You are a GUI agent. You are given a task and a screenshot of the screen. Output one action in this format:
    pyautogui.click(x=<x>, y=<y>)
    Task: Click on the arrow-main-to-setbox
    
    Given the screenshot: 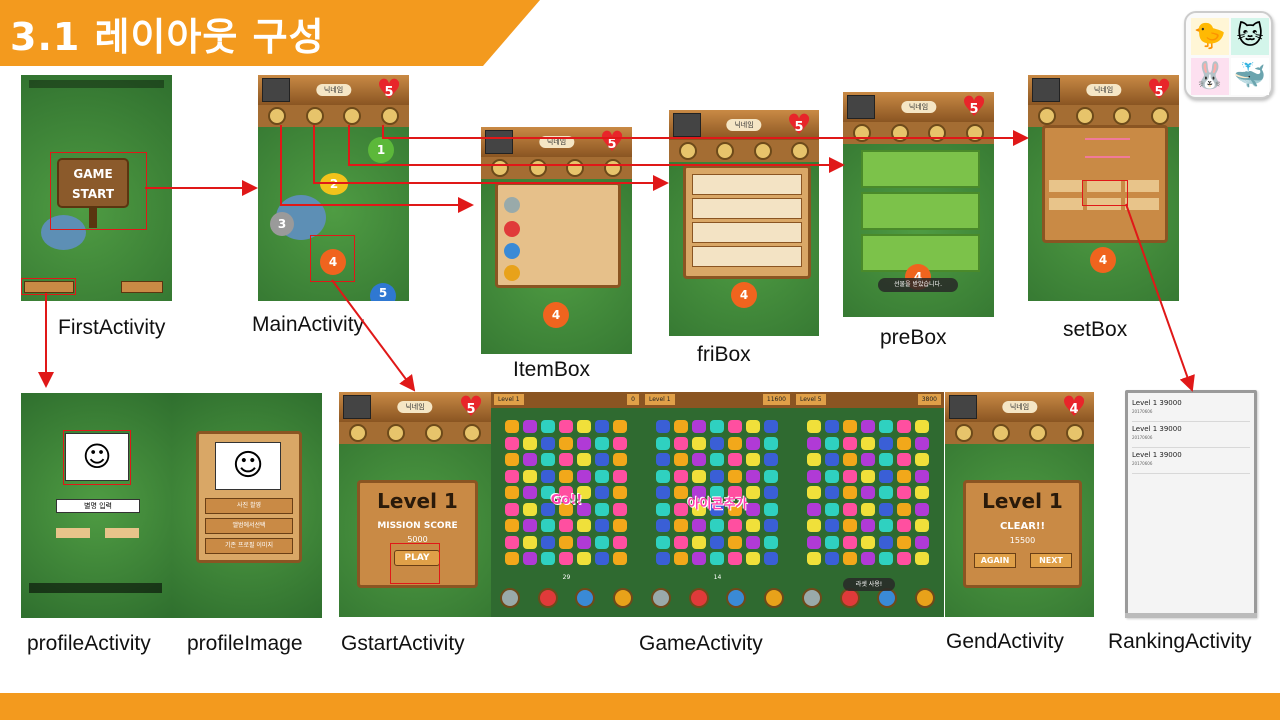 What is the action you would take?
    pyautogui.click(x=705, y=135)
    